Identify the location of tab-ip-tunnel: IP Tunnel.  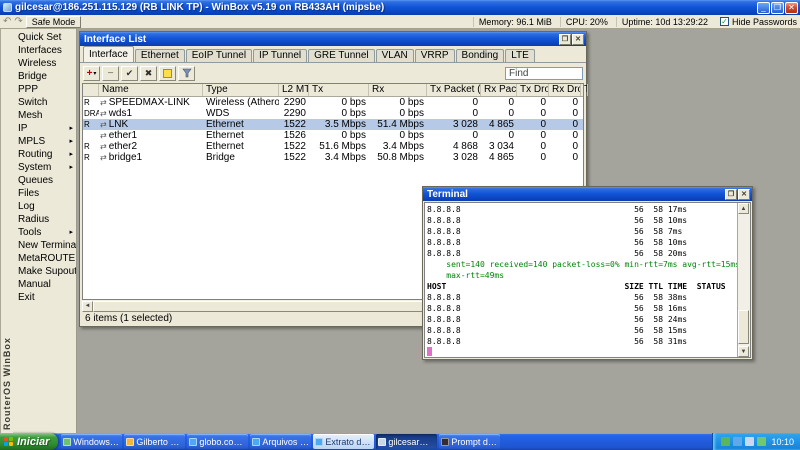
(280, 55).